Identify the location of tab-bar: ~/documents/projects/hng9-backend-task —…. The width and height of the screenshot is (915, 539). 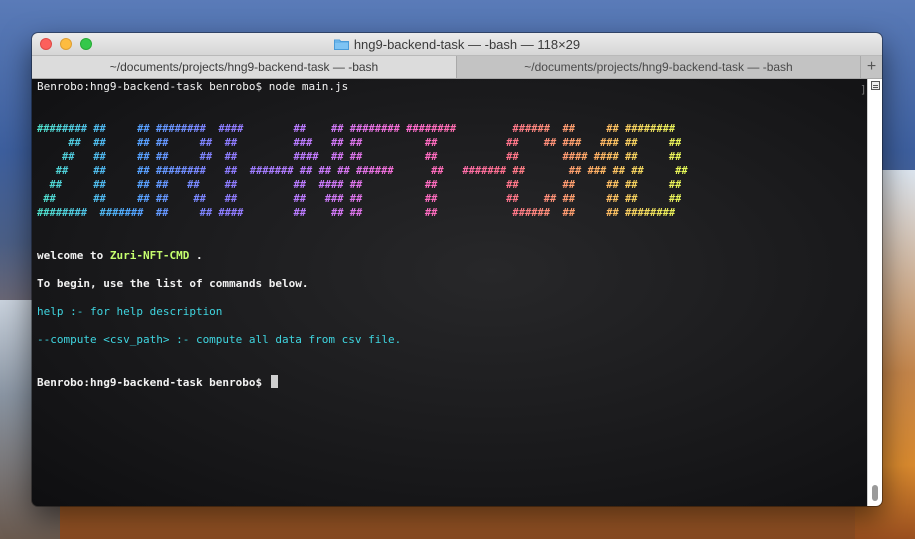
(457, 67).